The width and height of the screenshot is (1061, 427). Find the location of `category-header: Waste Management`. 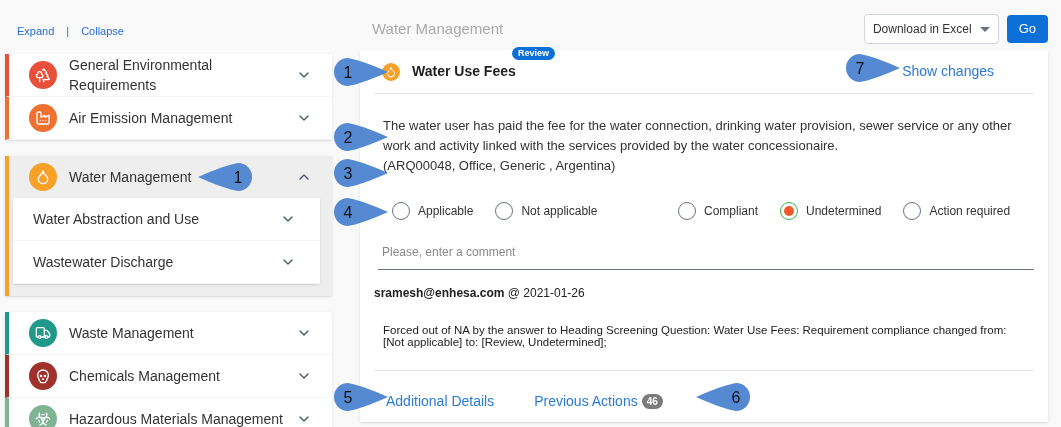

category-header: Waste Management is located at coordinates (170, 333).